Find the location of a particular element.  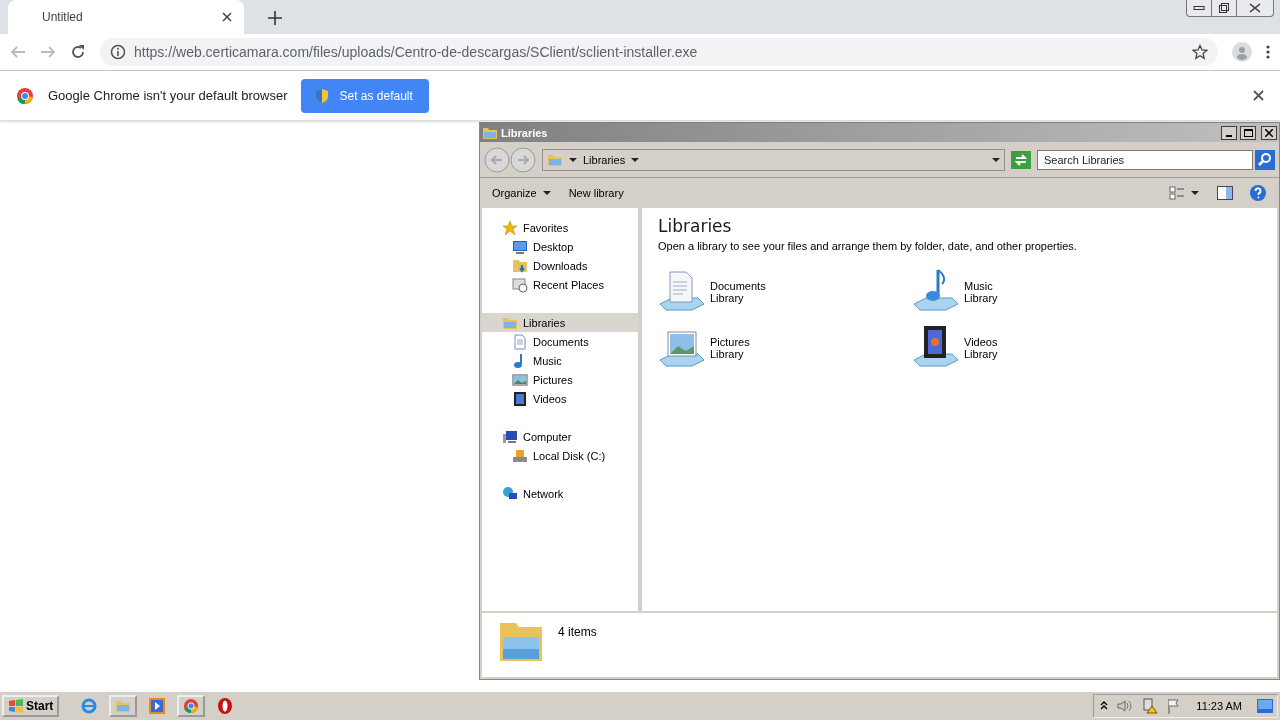

help-icon is located at coordinates (1258, 193).